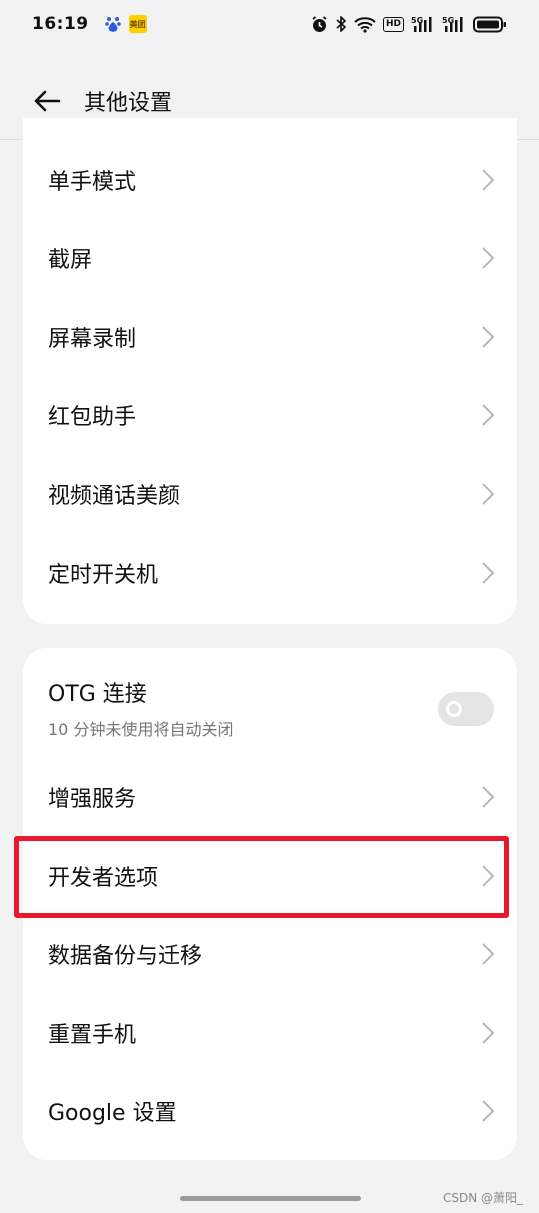  What do you see at coordinates (270, 708) in the screenshot?
I see `settings-item-otg: OTG 连接 10 分钟未使用将自动关闭` at bounding box center [270, 708].